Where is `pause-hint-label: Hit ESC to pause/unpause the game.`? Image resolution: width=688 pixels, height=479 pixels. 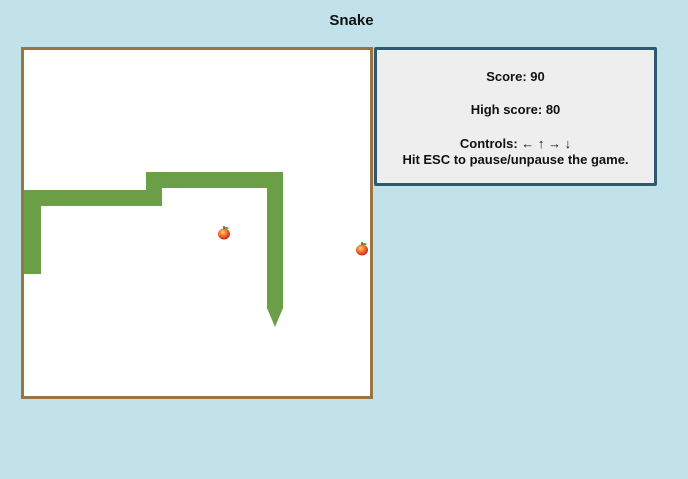 pause-hint-label: Hit ESC to pause/unpause the game. is located at coordinates (515, 159).